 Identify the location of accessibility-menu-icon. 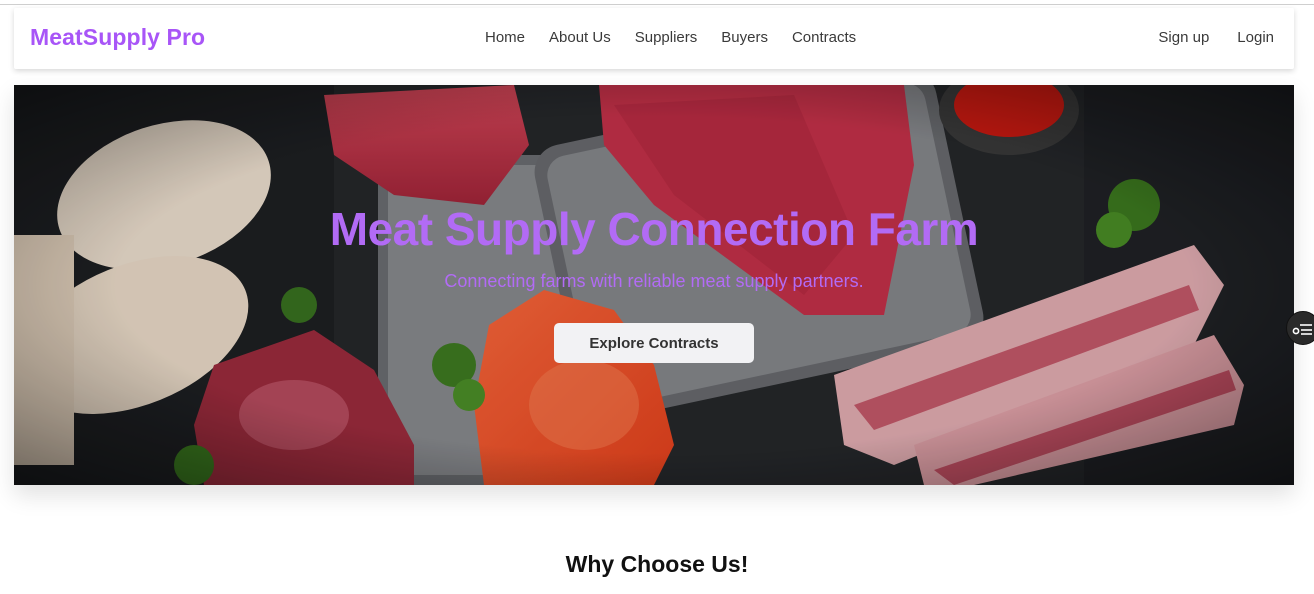
(1302, 329).